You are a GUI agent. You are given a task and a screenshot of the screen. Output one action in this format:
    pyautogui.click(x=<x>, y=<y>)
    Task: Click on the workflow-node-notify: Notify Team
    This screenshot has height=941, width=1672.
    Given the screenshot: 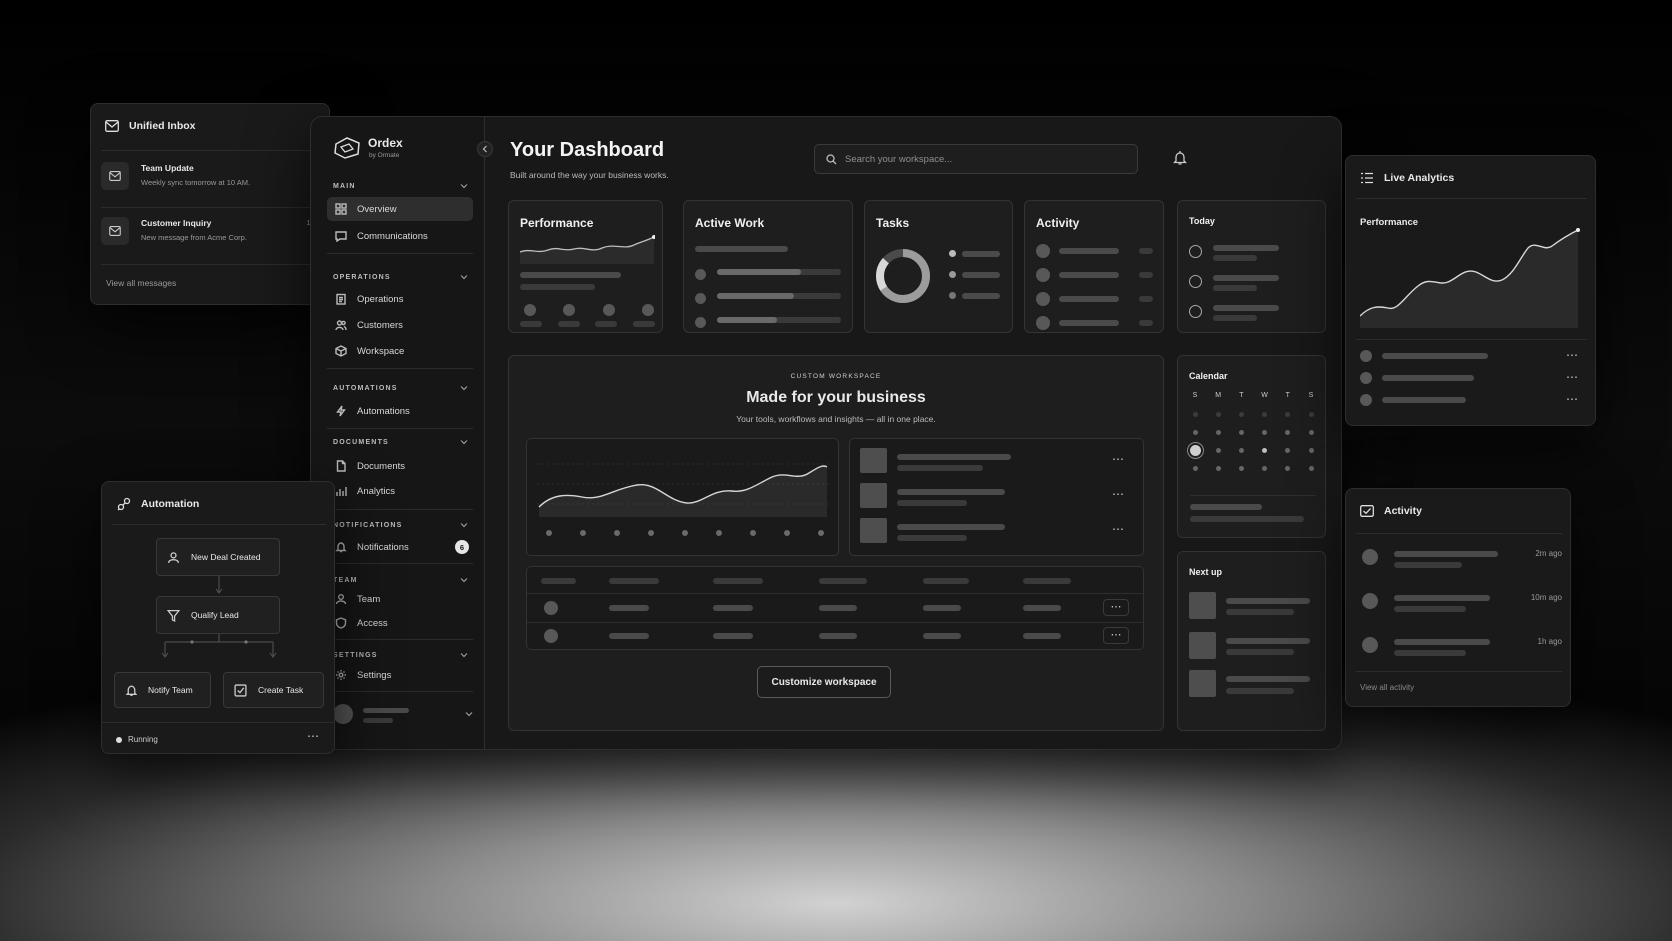 What is the action you would take?
    pyautogui.click(x=162, y=690)
    